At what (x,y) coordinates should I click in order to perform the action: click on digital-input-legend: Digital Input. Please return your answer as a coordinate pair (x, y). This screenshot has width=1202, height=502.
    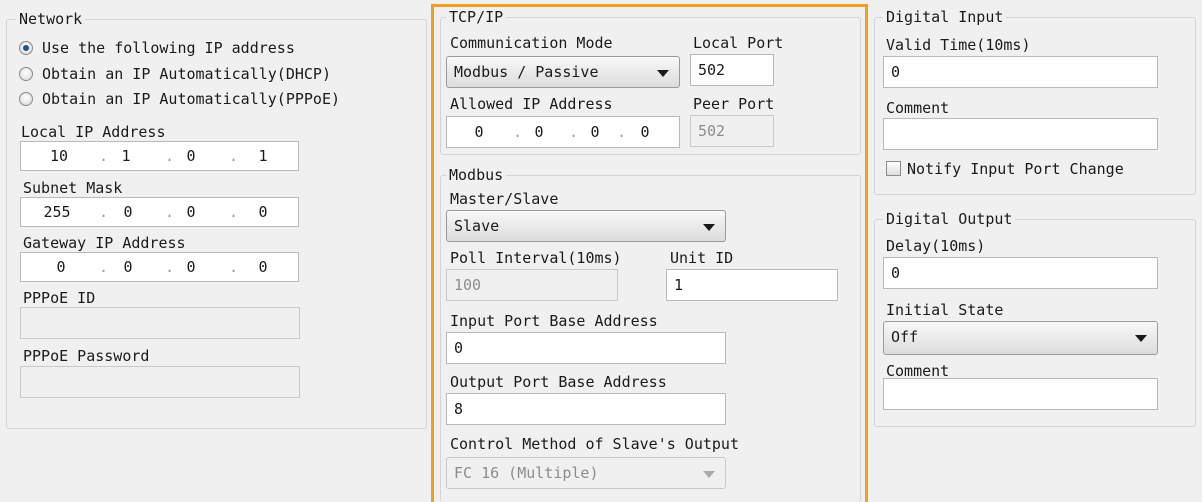
    Looking at the image, I should click on (945, 17).